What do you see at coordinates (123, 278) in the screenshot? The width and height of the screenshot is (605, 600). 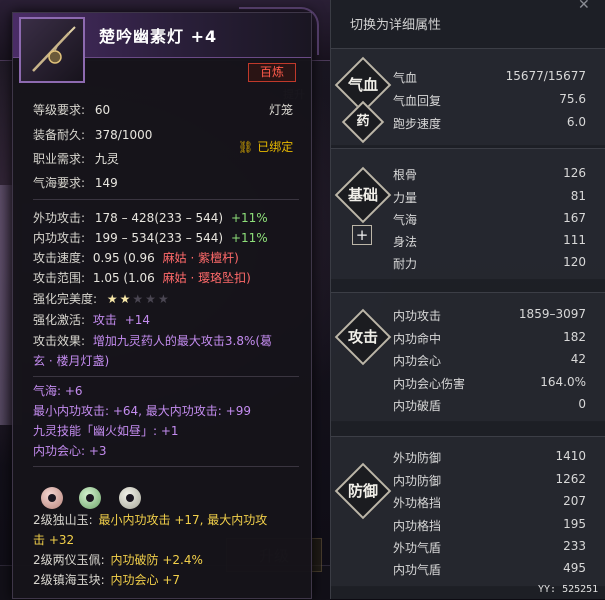 I see `attack-range-value: 1.05 (1.06` at bounding box center [123, 278].